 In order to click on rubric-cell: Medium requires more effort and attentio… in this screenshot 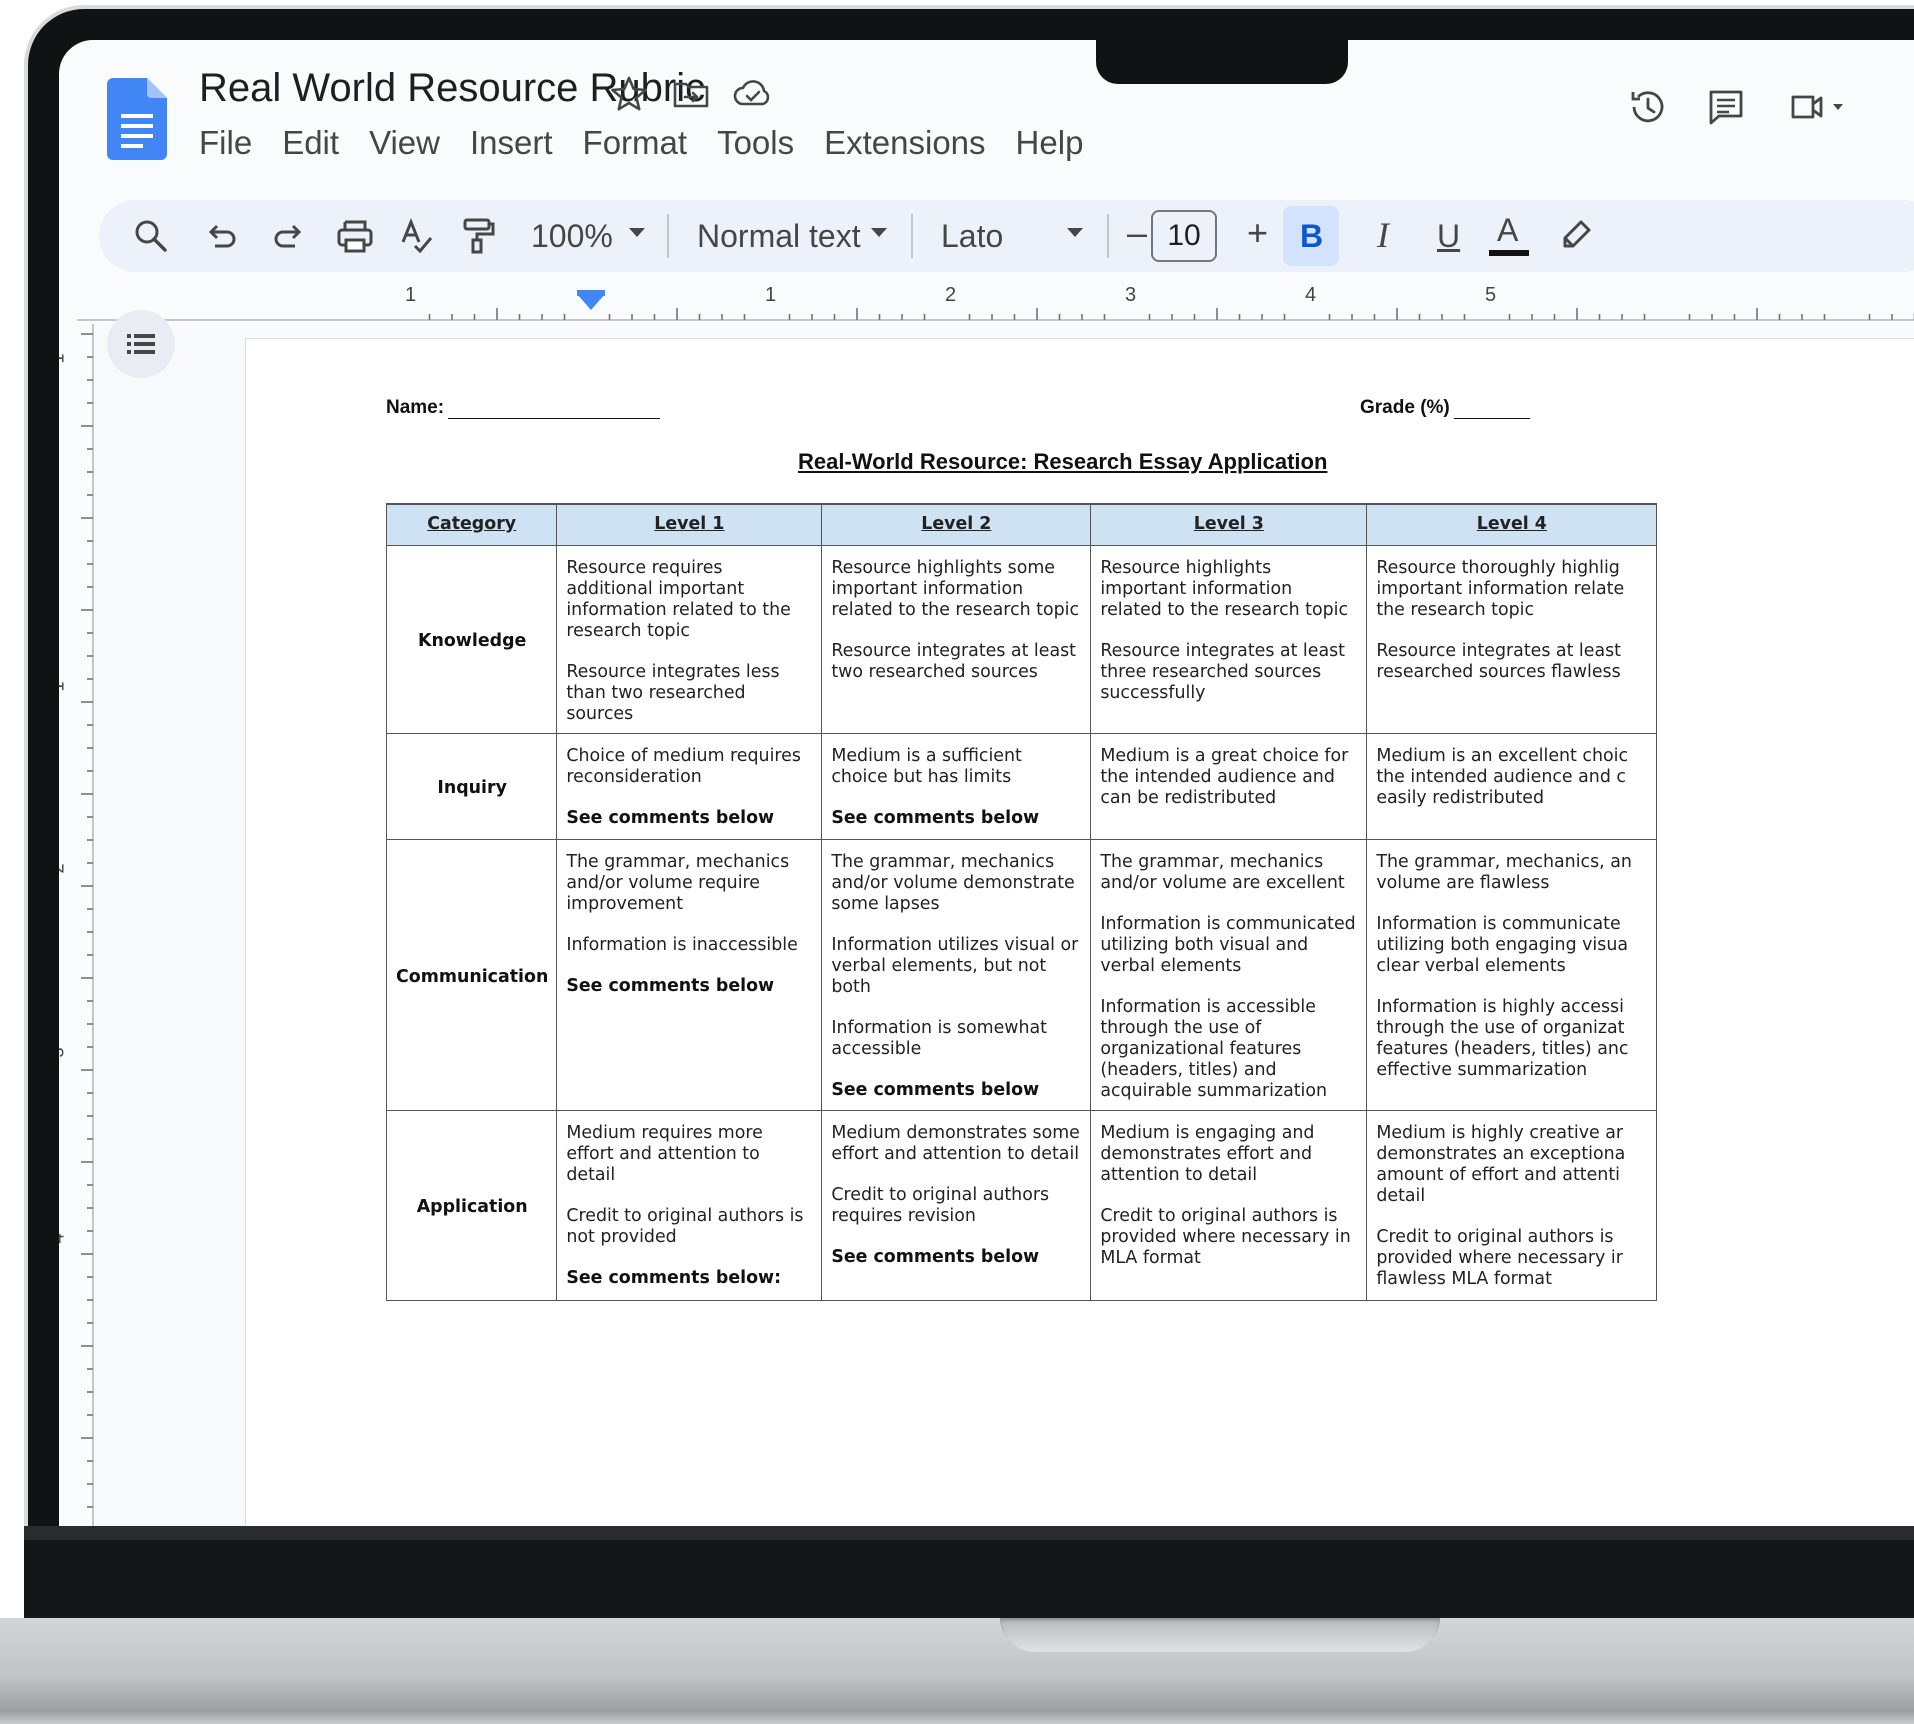, I will do `click(689, 1205)`.